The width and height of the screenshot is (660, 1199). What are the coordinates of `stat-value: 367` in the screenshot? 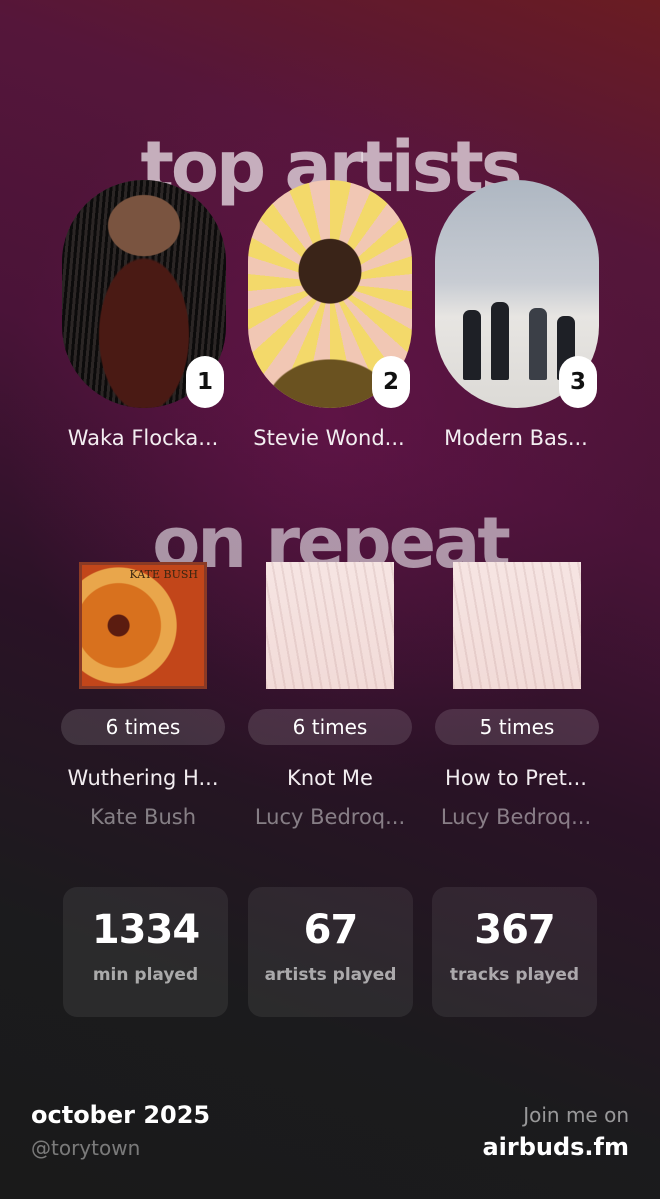 It's located at (515, 930).